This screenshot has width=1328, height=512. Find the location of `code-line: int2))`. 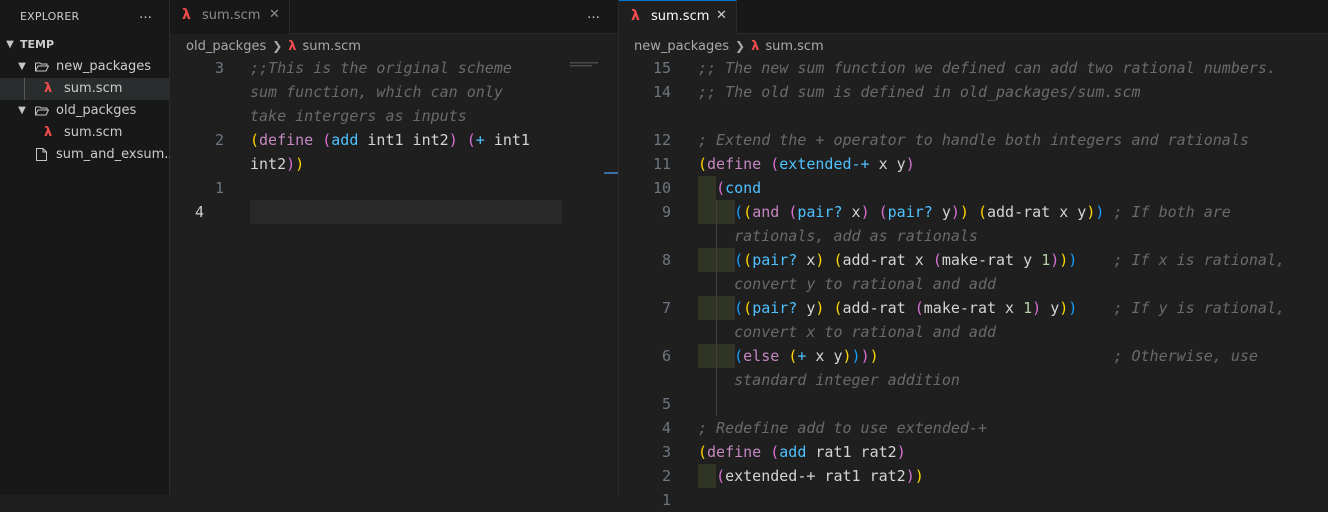

code-line: int2)) is located at coordinates (277, 164).